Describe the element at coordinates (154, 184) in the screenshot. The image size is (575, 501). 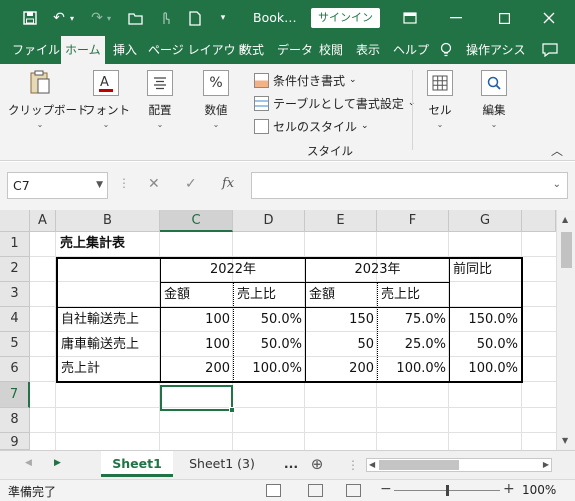
I see `cancel-icon: ✕` at that location.